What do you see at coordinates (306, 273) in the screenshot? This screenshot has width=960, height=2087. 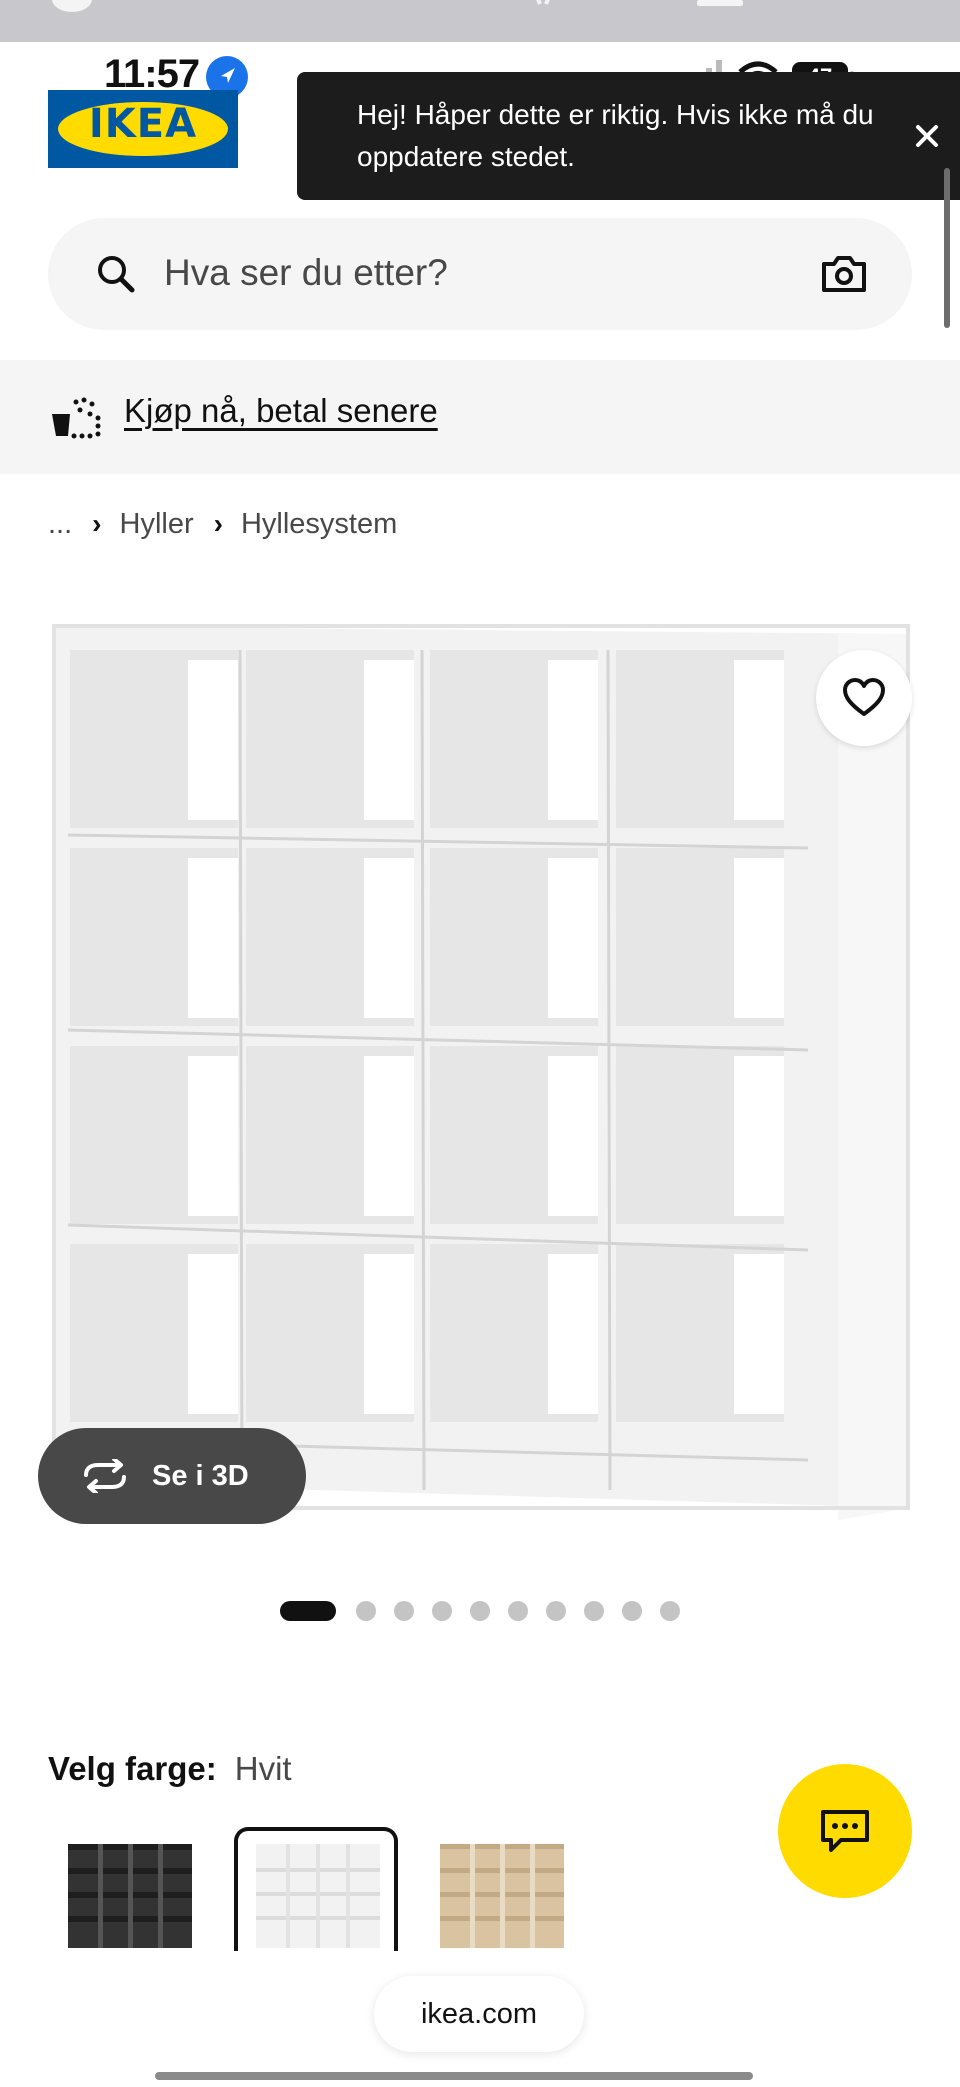 I see `search-input: Hva ser du etter?` at bounding box center [306, 273].